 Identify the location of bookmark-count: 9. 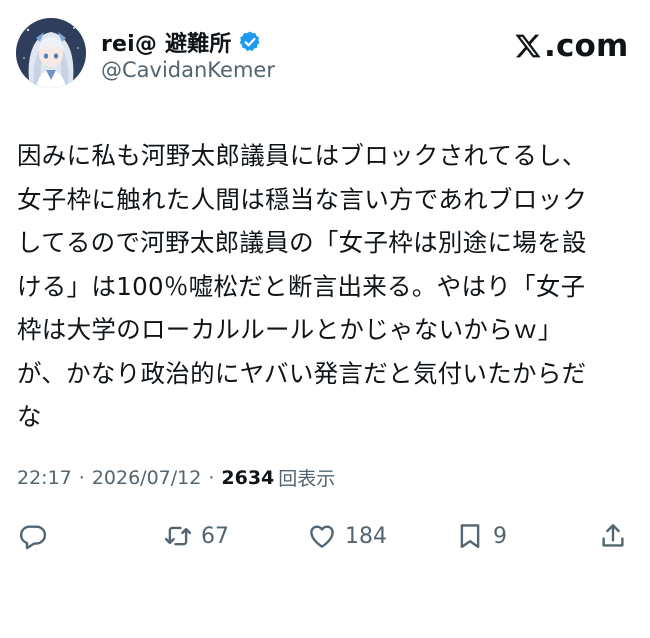
(500, 536).